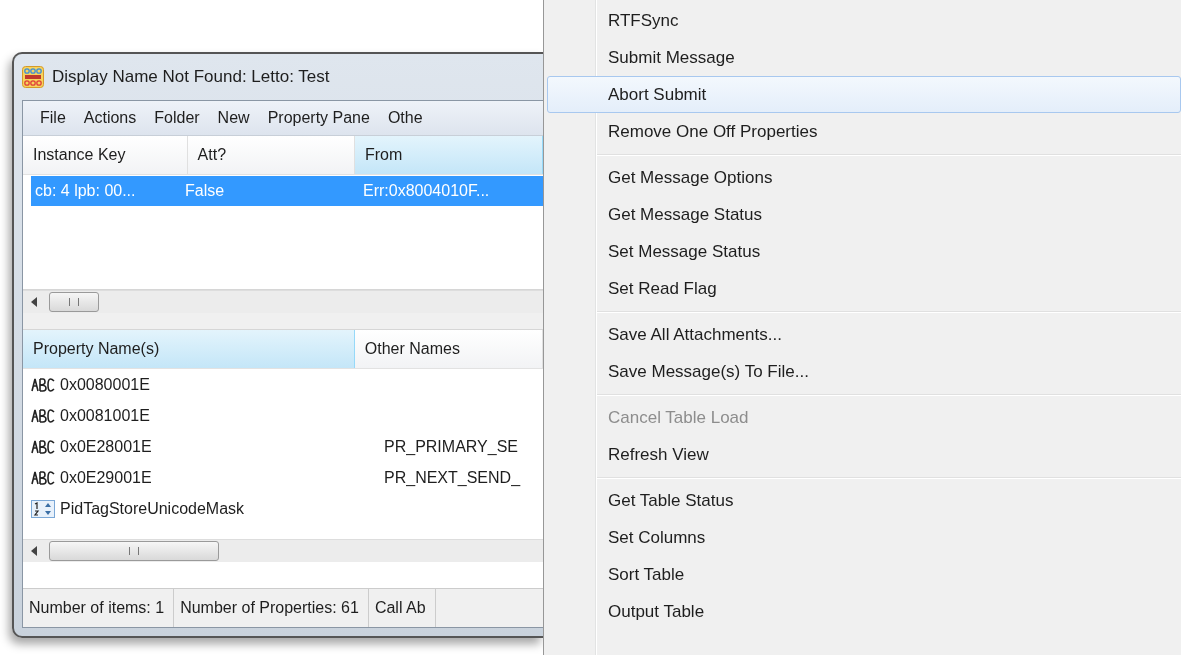  Describe the element at coordinates (864, 288) in the screenshot. I see `menu-item: Set Read Flag` at that location.